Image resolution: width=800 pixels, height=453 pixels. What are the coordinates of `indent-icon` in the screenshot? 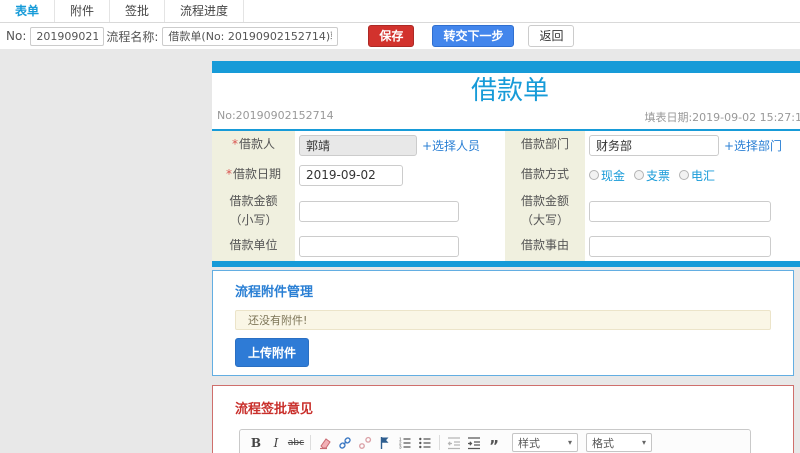 It's located at (474, 443).